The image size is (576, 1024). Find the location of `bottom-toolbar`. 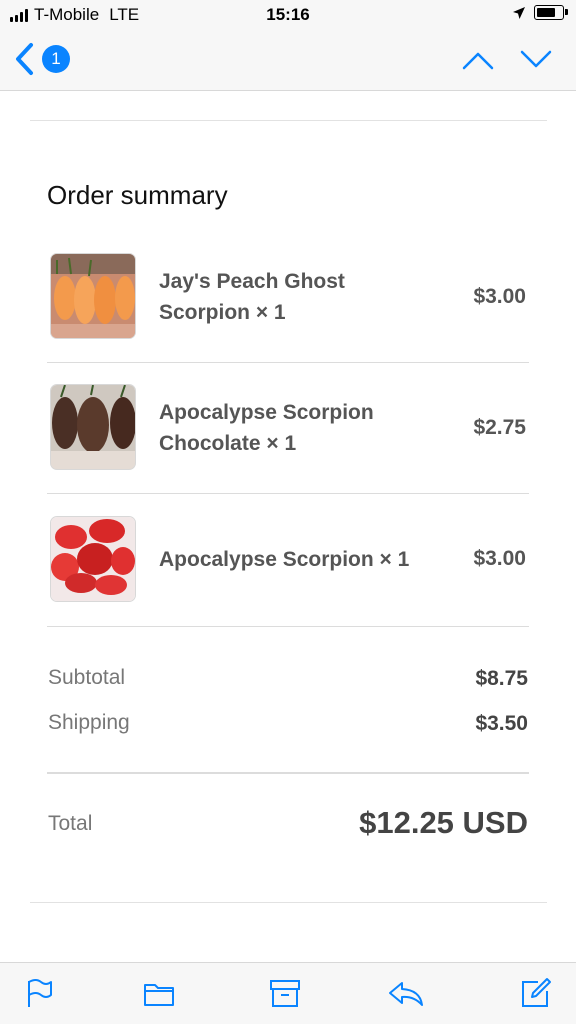

bottom-toolbar is located at coordinates (288, 993).